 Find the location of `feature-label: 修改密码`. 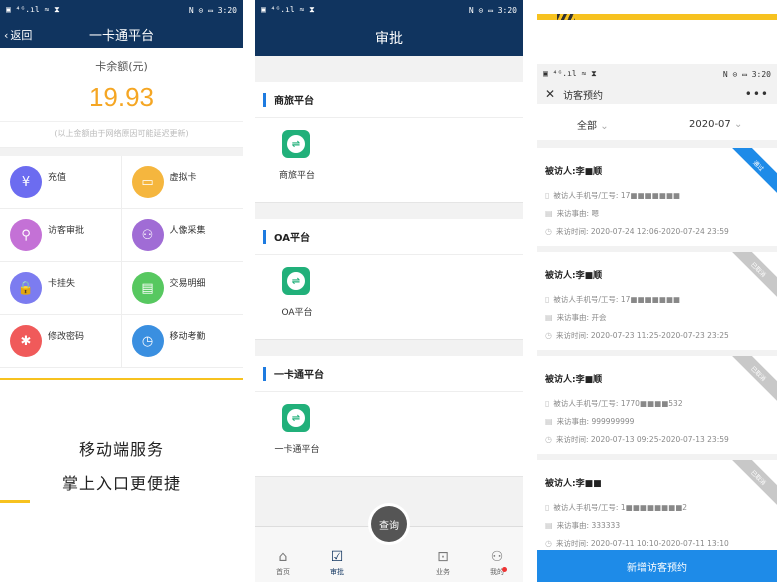

feature-label: 修改密码 is located at coordinates (66, 337).